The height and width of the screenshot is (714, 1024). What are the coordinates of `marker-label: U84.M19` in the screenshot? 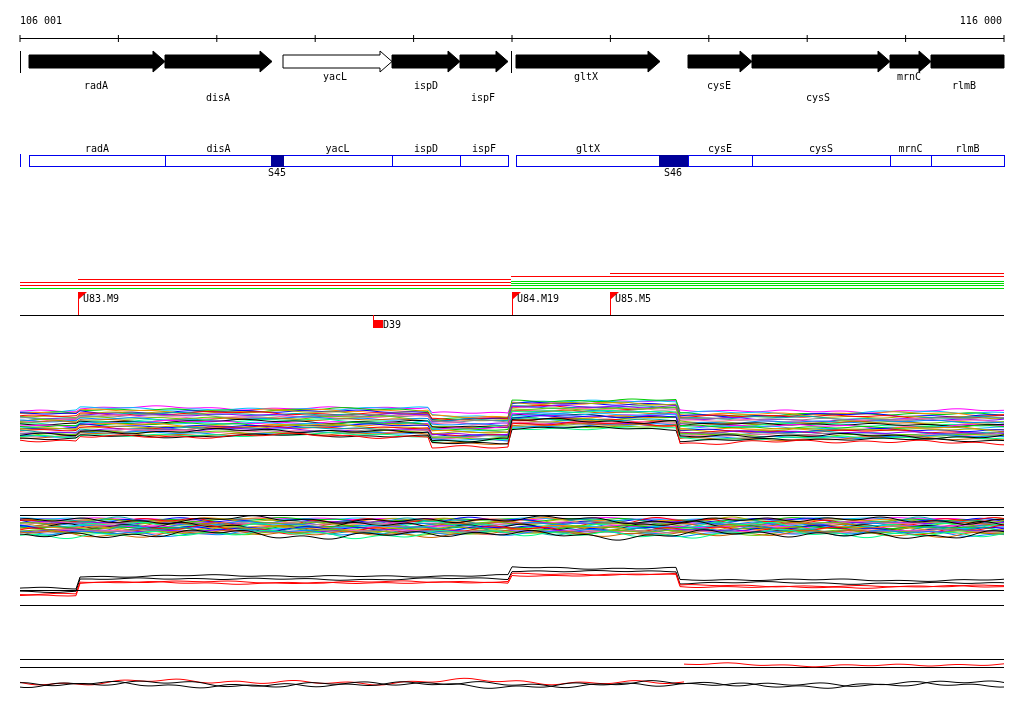 It's located at (538, 298).